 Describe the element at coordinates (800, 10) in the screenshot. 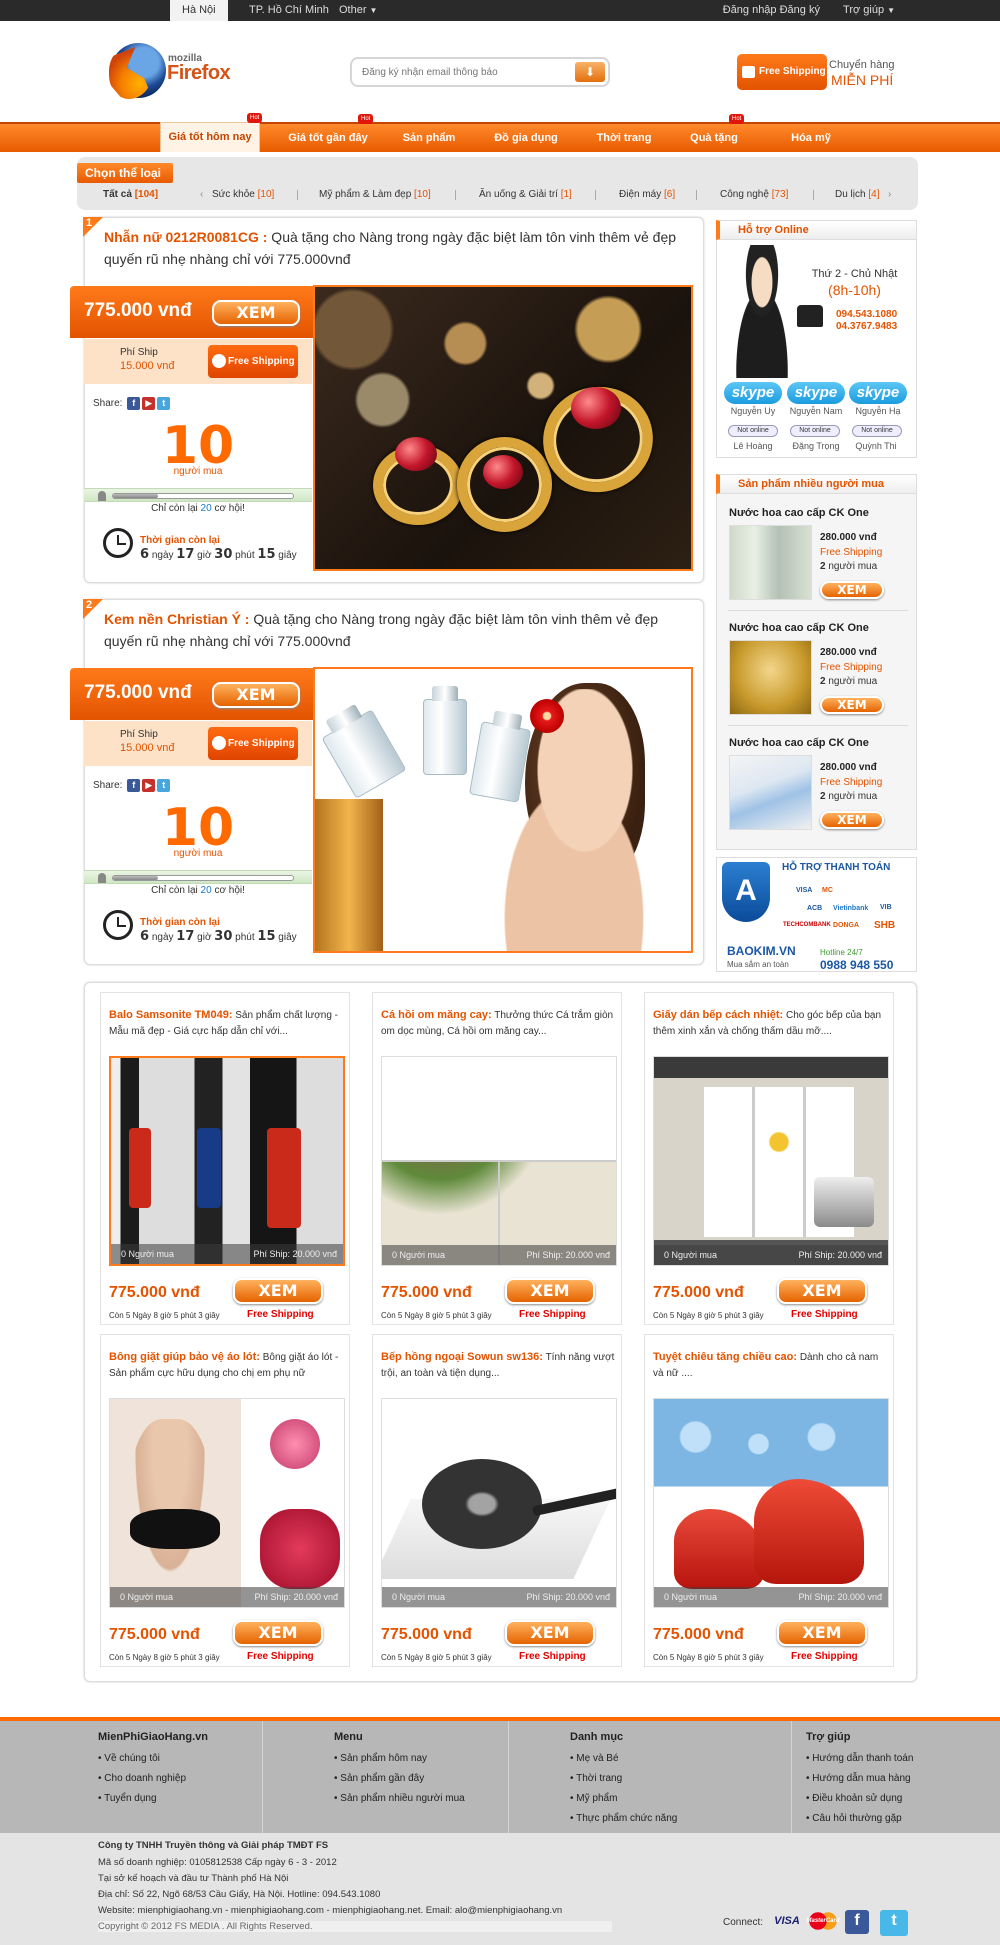

I see `register-link: Đăng ký` at that location.